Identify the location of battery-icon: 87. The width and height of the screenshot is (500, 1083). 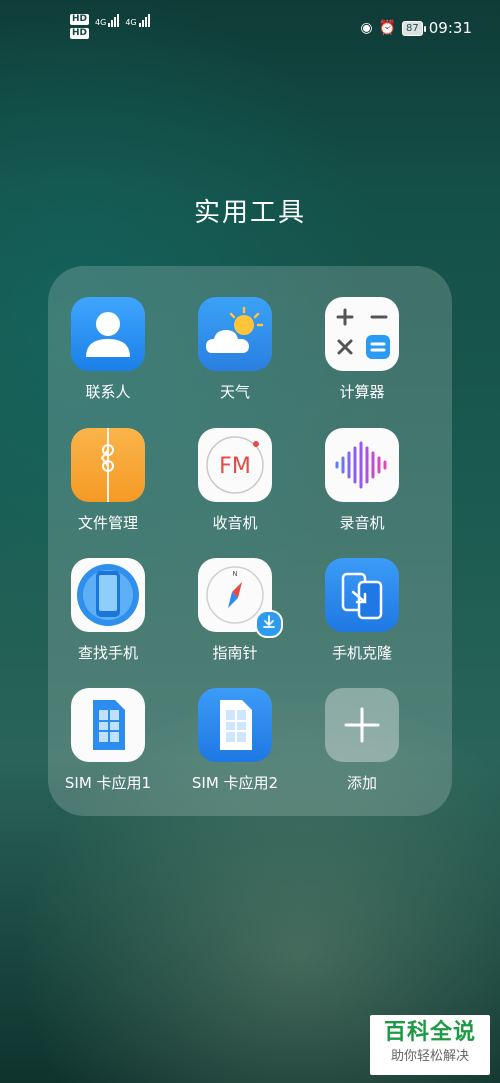
(414, 28).